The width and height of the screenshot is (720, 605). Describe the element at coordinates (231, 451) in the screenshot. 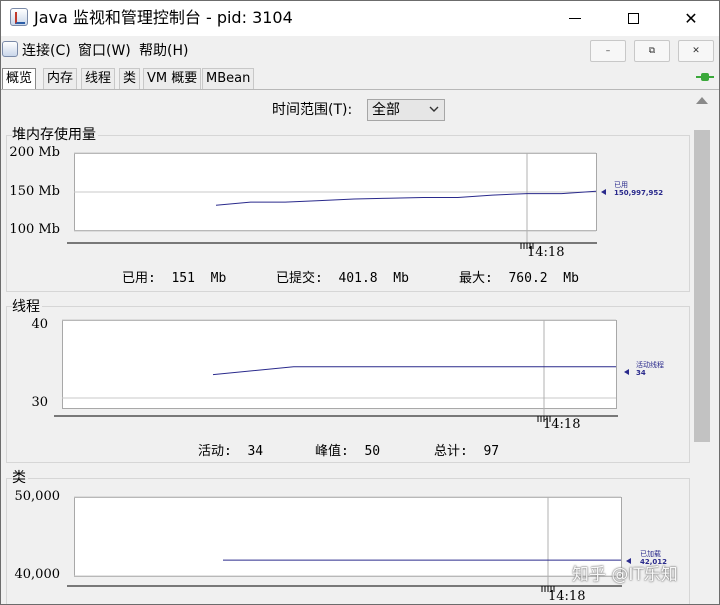

I see `threads-stat-live: 活动: 34` at that location.